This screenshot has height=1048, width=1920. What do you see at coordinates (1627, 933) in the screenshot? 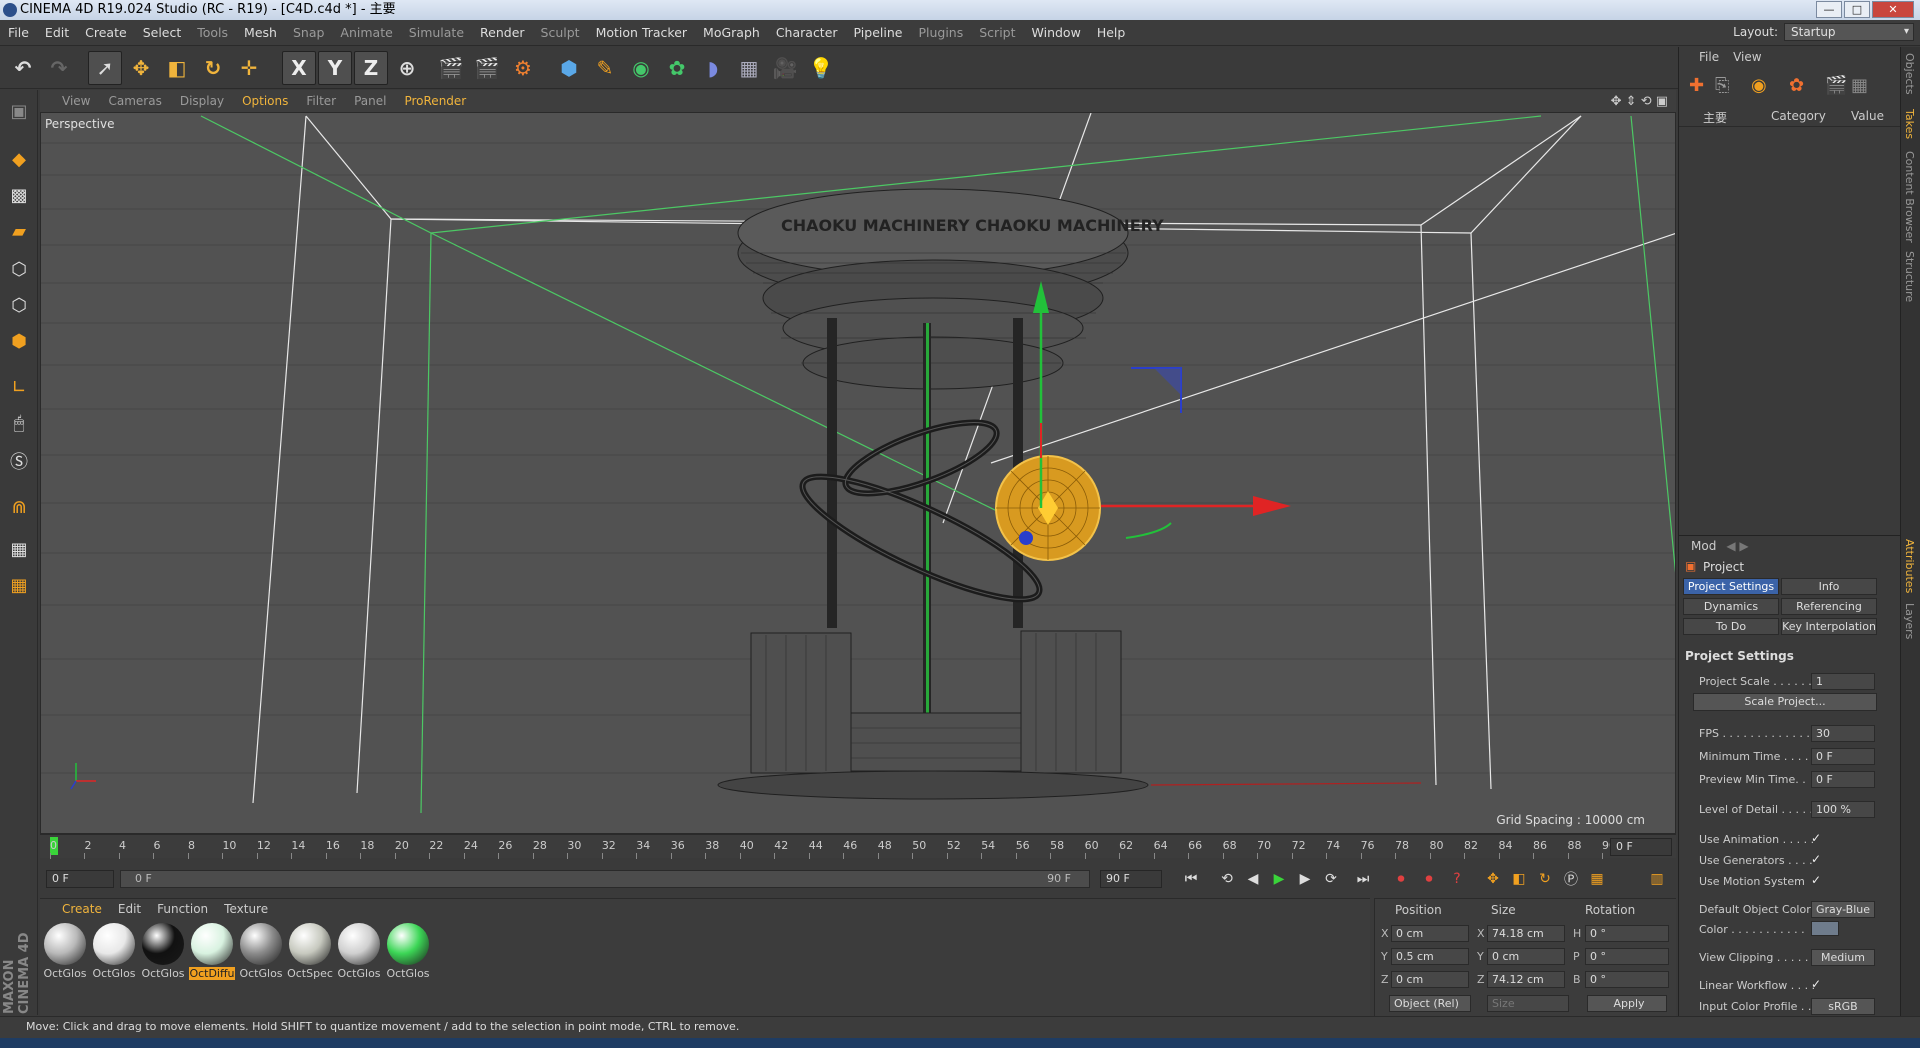
I see `rotation-h-field: 0 °` at bounding box center [1627, 933].